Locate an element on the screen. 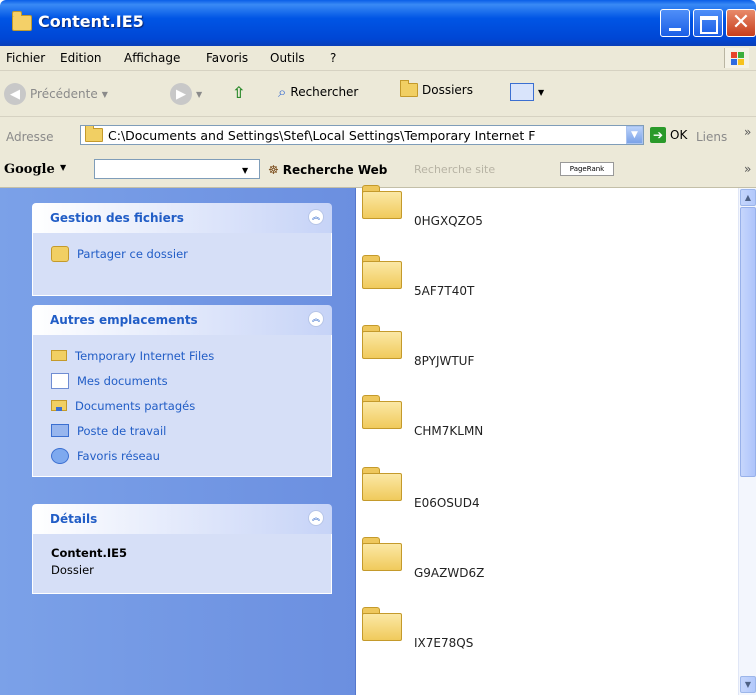  maximize-button is located at coordinates (708, 23).